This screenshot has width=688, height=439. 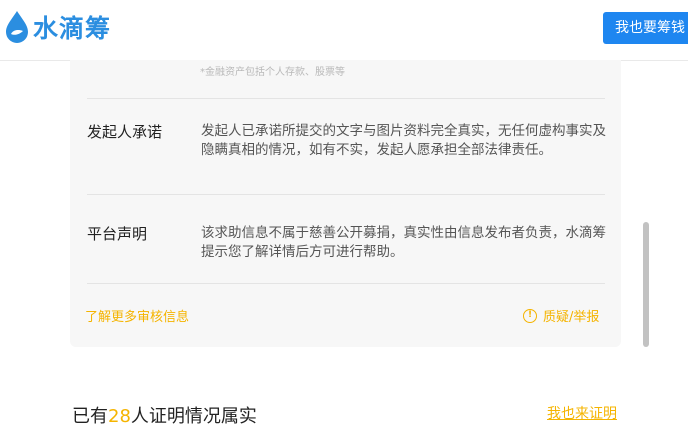 What do you see at coordinates (117, 234) in the screenshot?
I see `platform-statement-label: 平台声明` at bounding box center [117, 234].